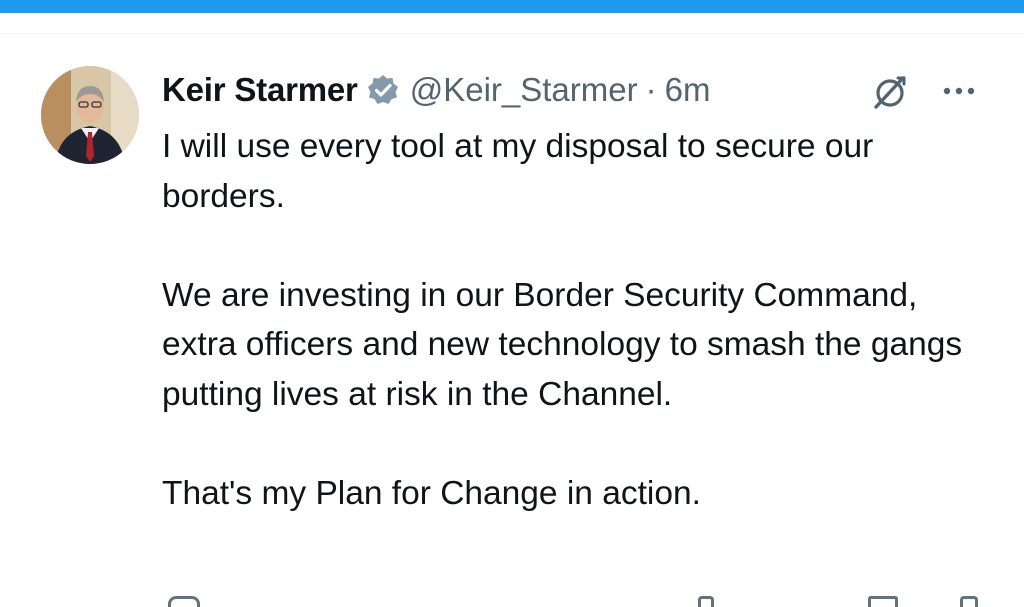  I want to click on author-handle: @Keir_Starmer, so click(524, 90).